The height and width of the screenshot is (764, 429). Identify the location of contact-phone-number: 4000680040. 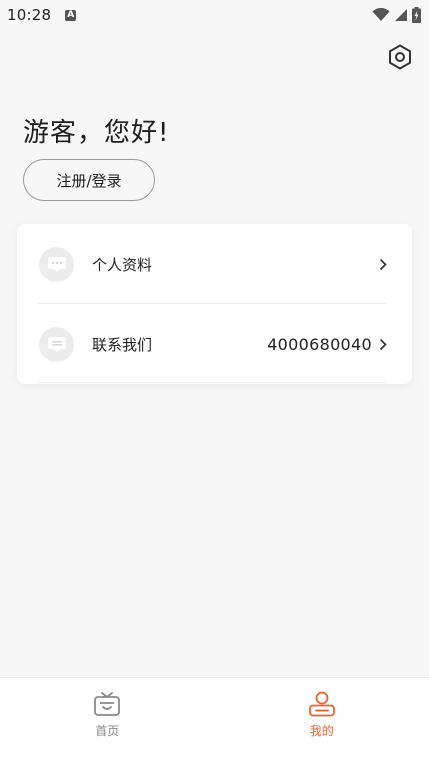
(319, 344).